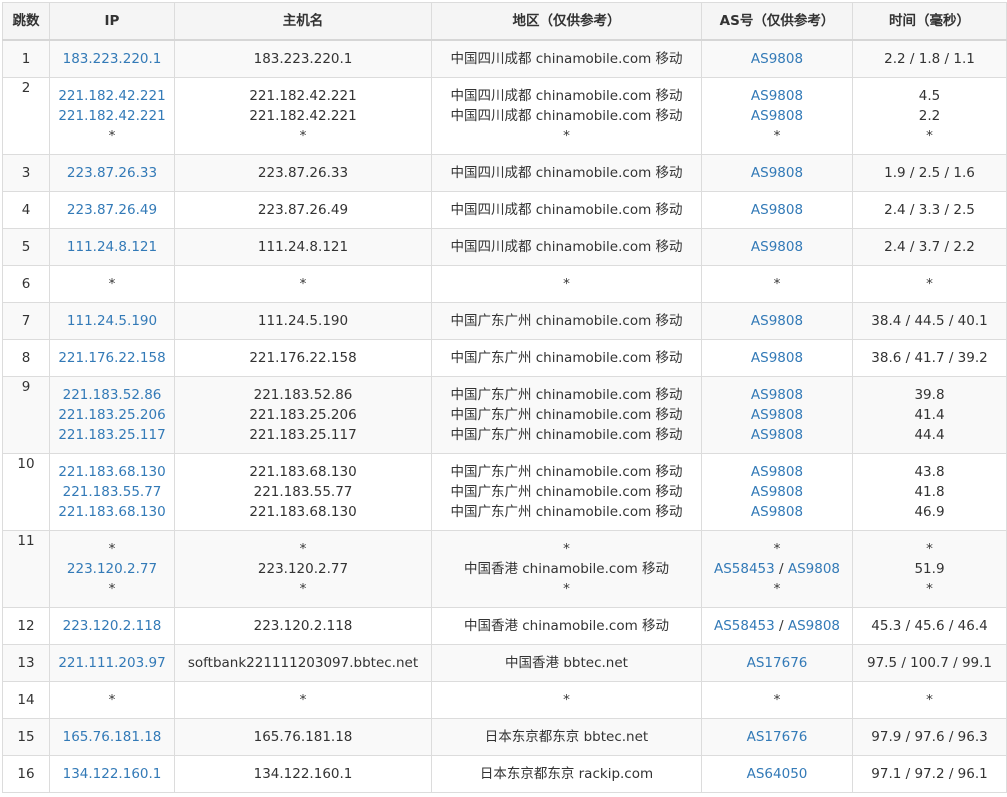 The width and height of the screenshot is (1007, 797). What do you see at coordinates (26, 21) in the screenshot?
I see `header-hop: 跳数` at bounding box center [26, 21].